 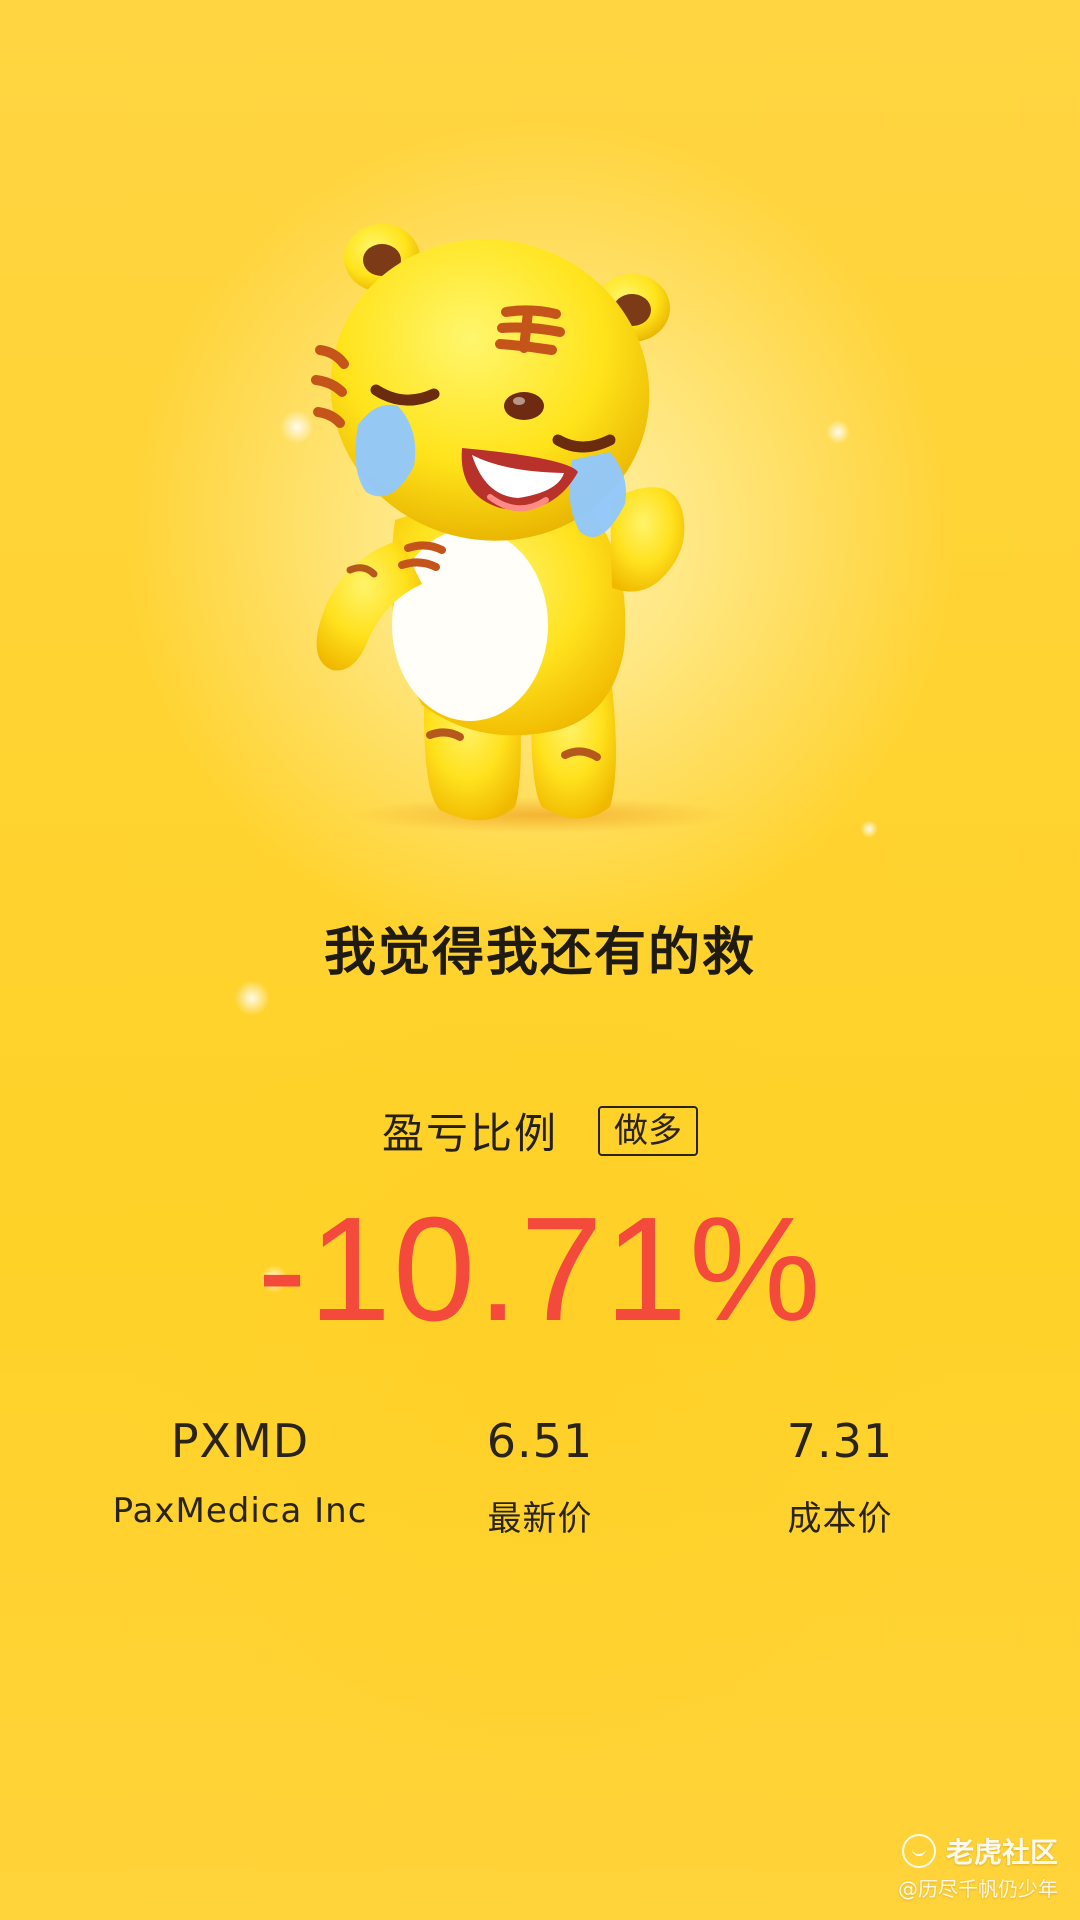 I want to click on pnl-label-row: 盈亏比例 做多, so click(x=540, y=1130).